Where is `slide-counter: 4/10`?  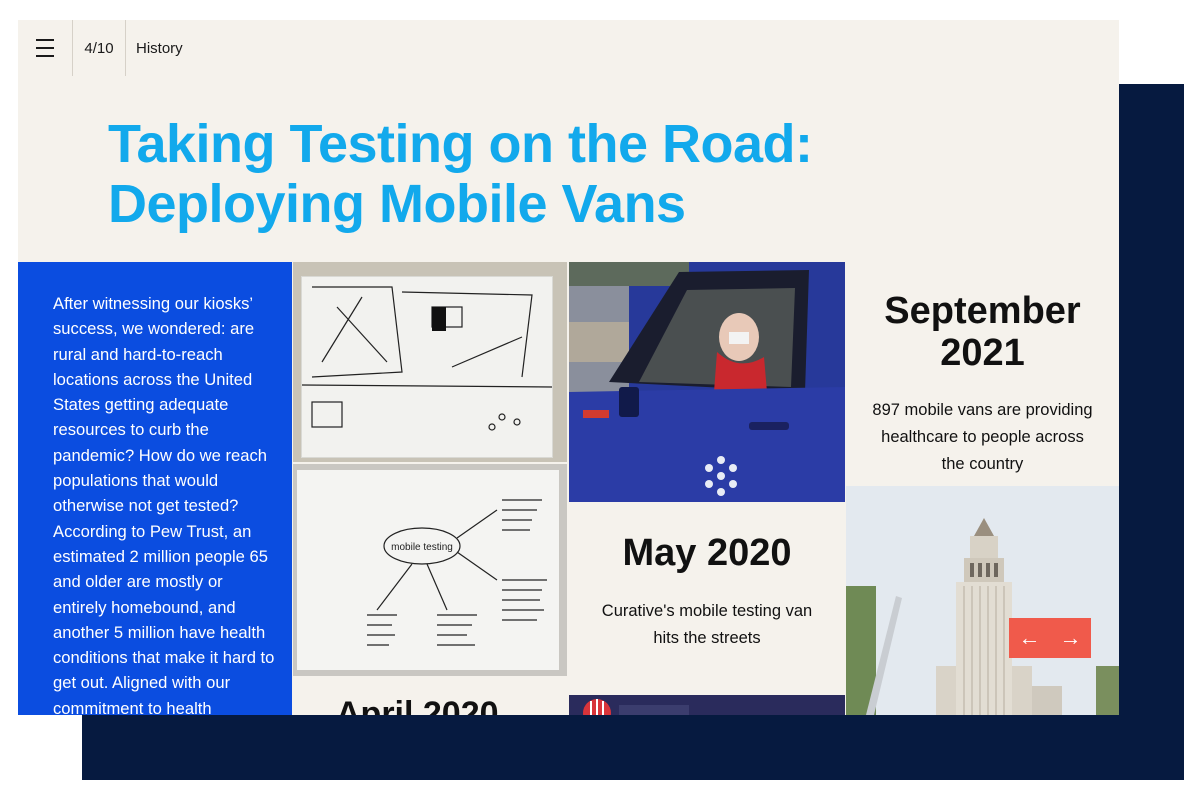 slide-counter: 4/10 is located at coordinates (99, 48).